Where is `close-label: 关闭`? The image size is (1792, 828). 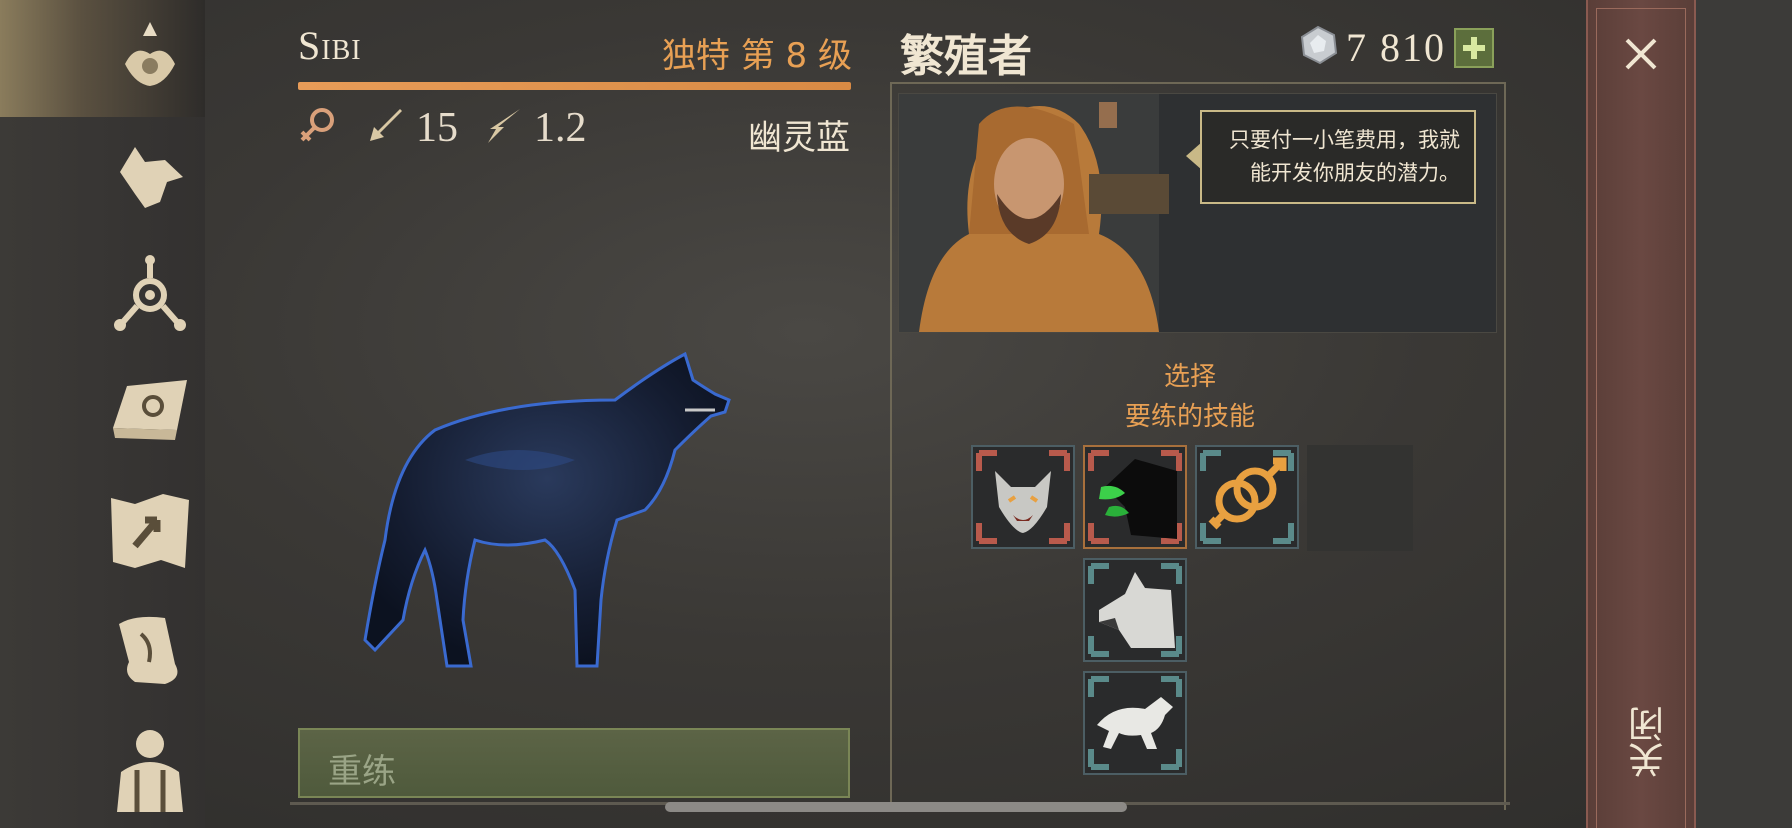
close-label: 关闭 is located at coordinates (1649, 742).